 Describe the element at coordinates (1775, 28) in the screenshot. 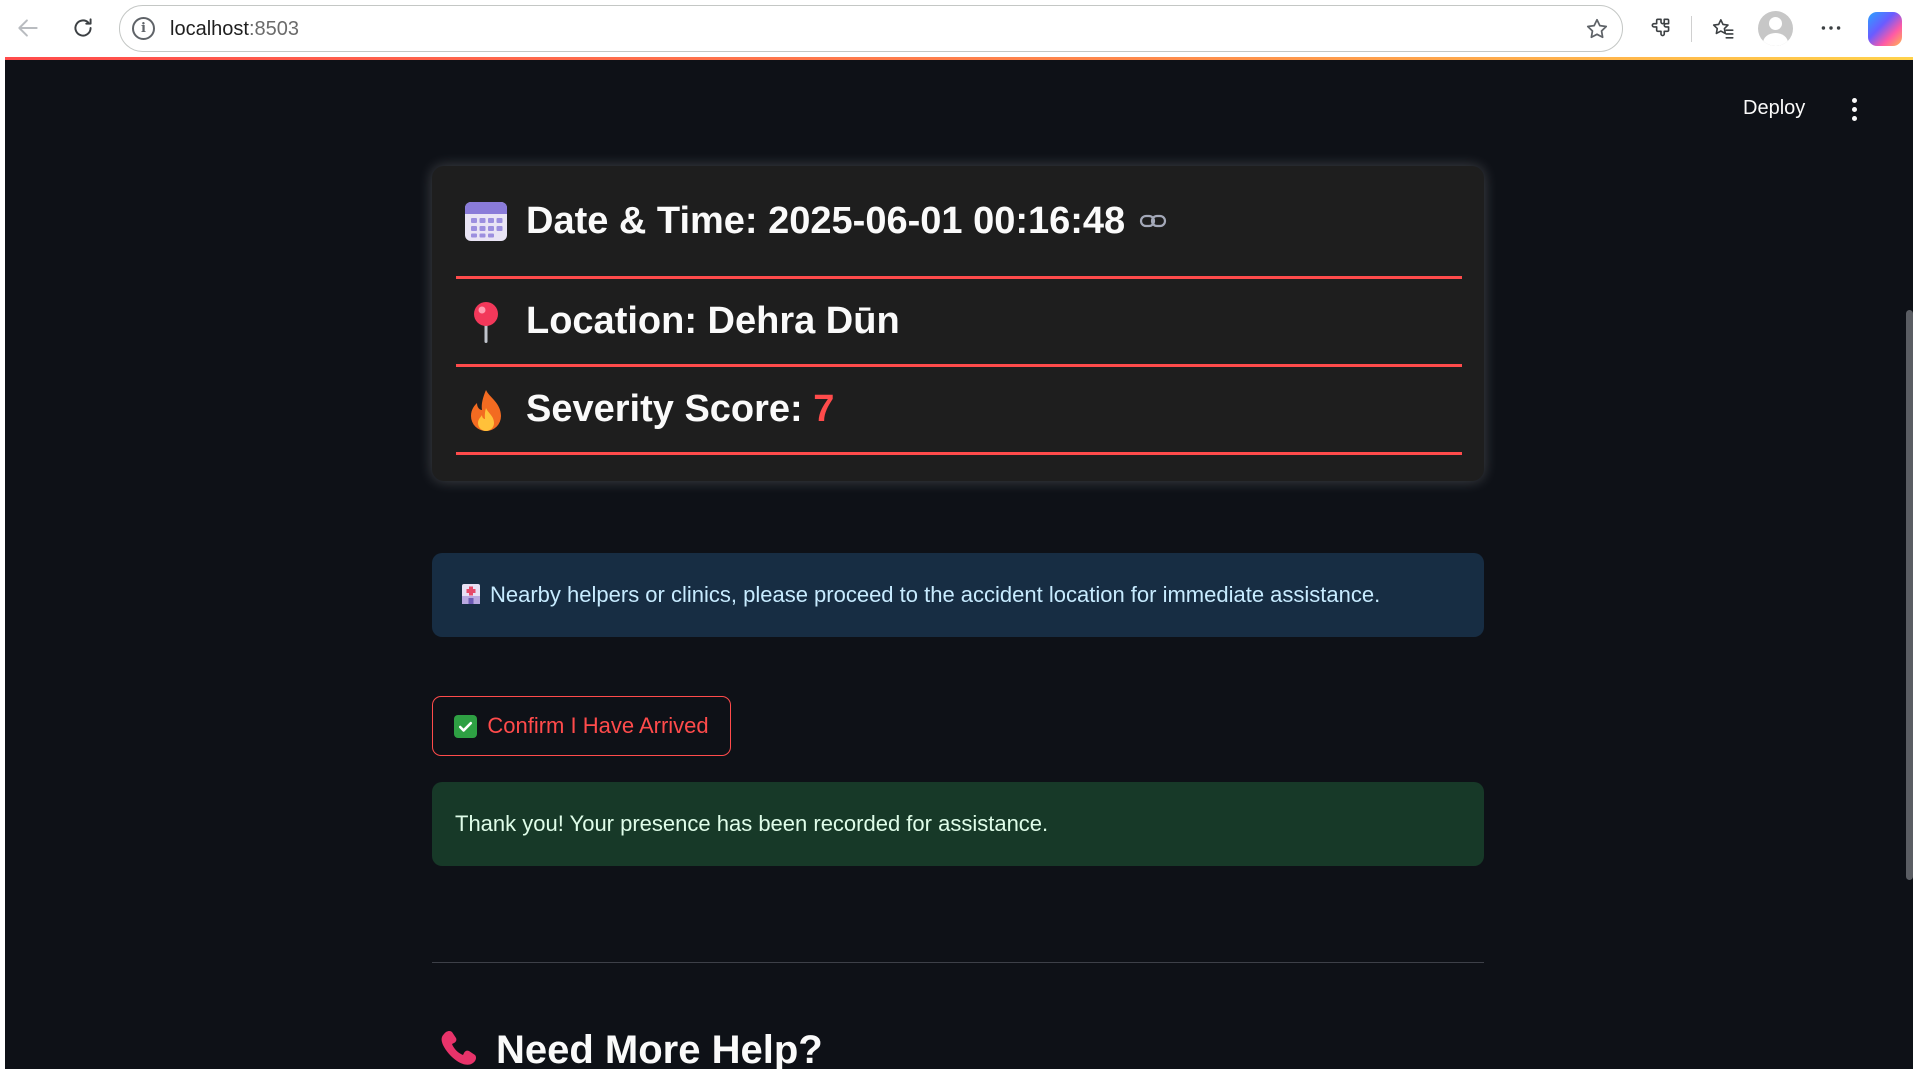

I see `profile-avatar` at that location.